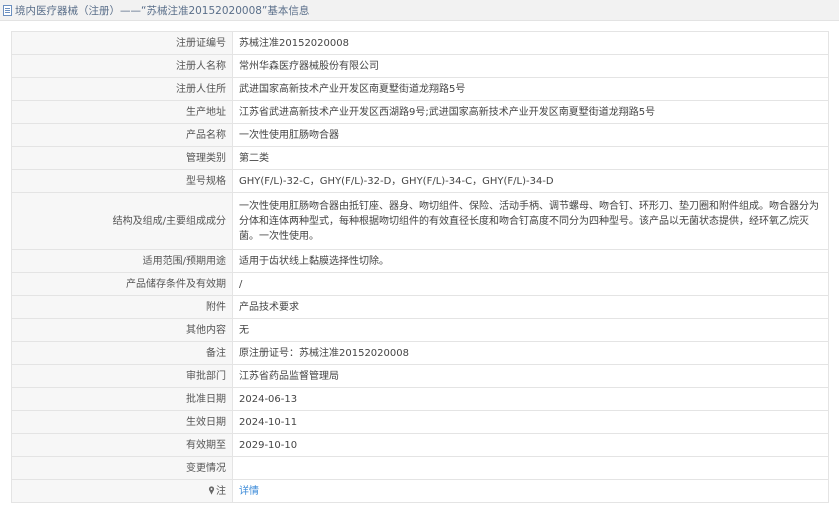  I want to click on table-row-note: 注 详情, so click(420, 491).